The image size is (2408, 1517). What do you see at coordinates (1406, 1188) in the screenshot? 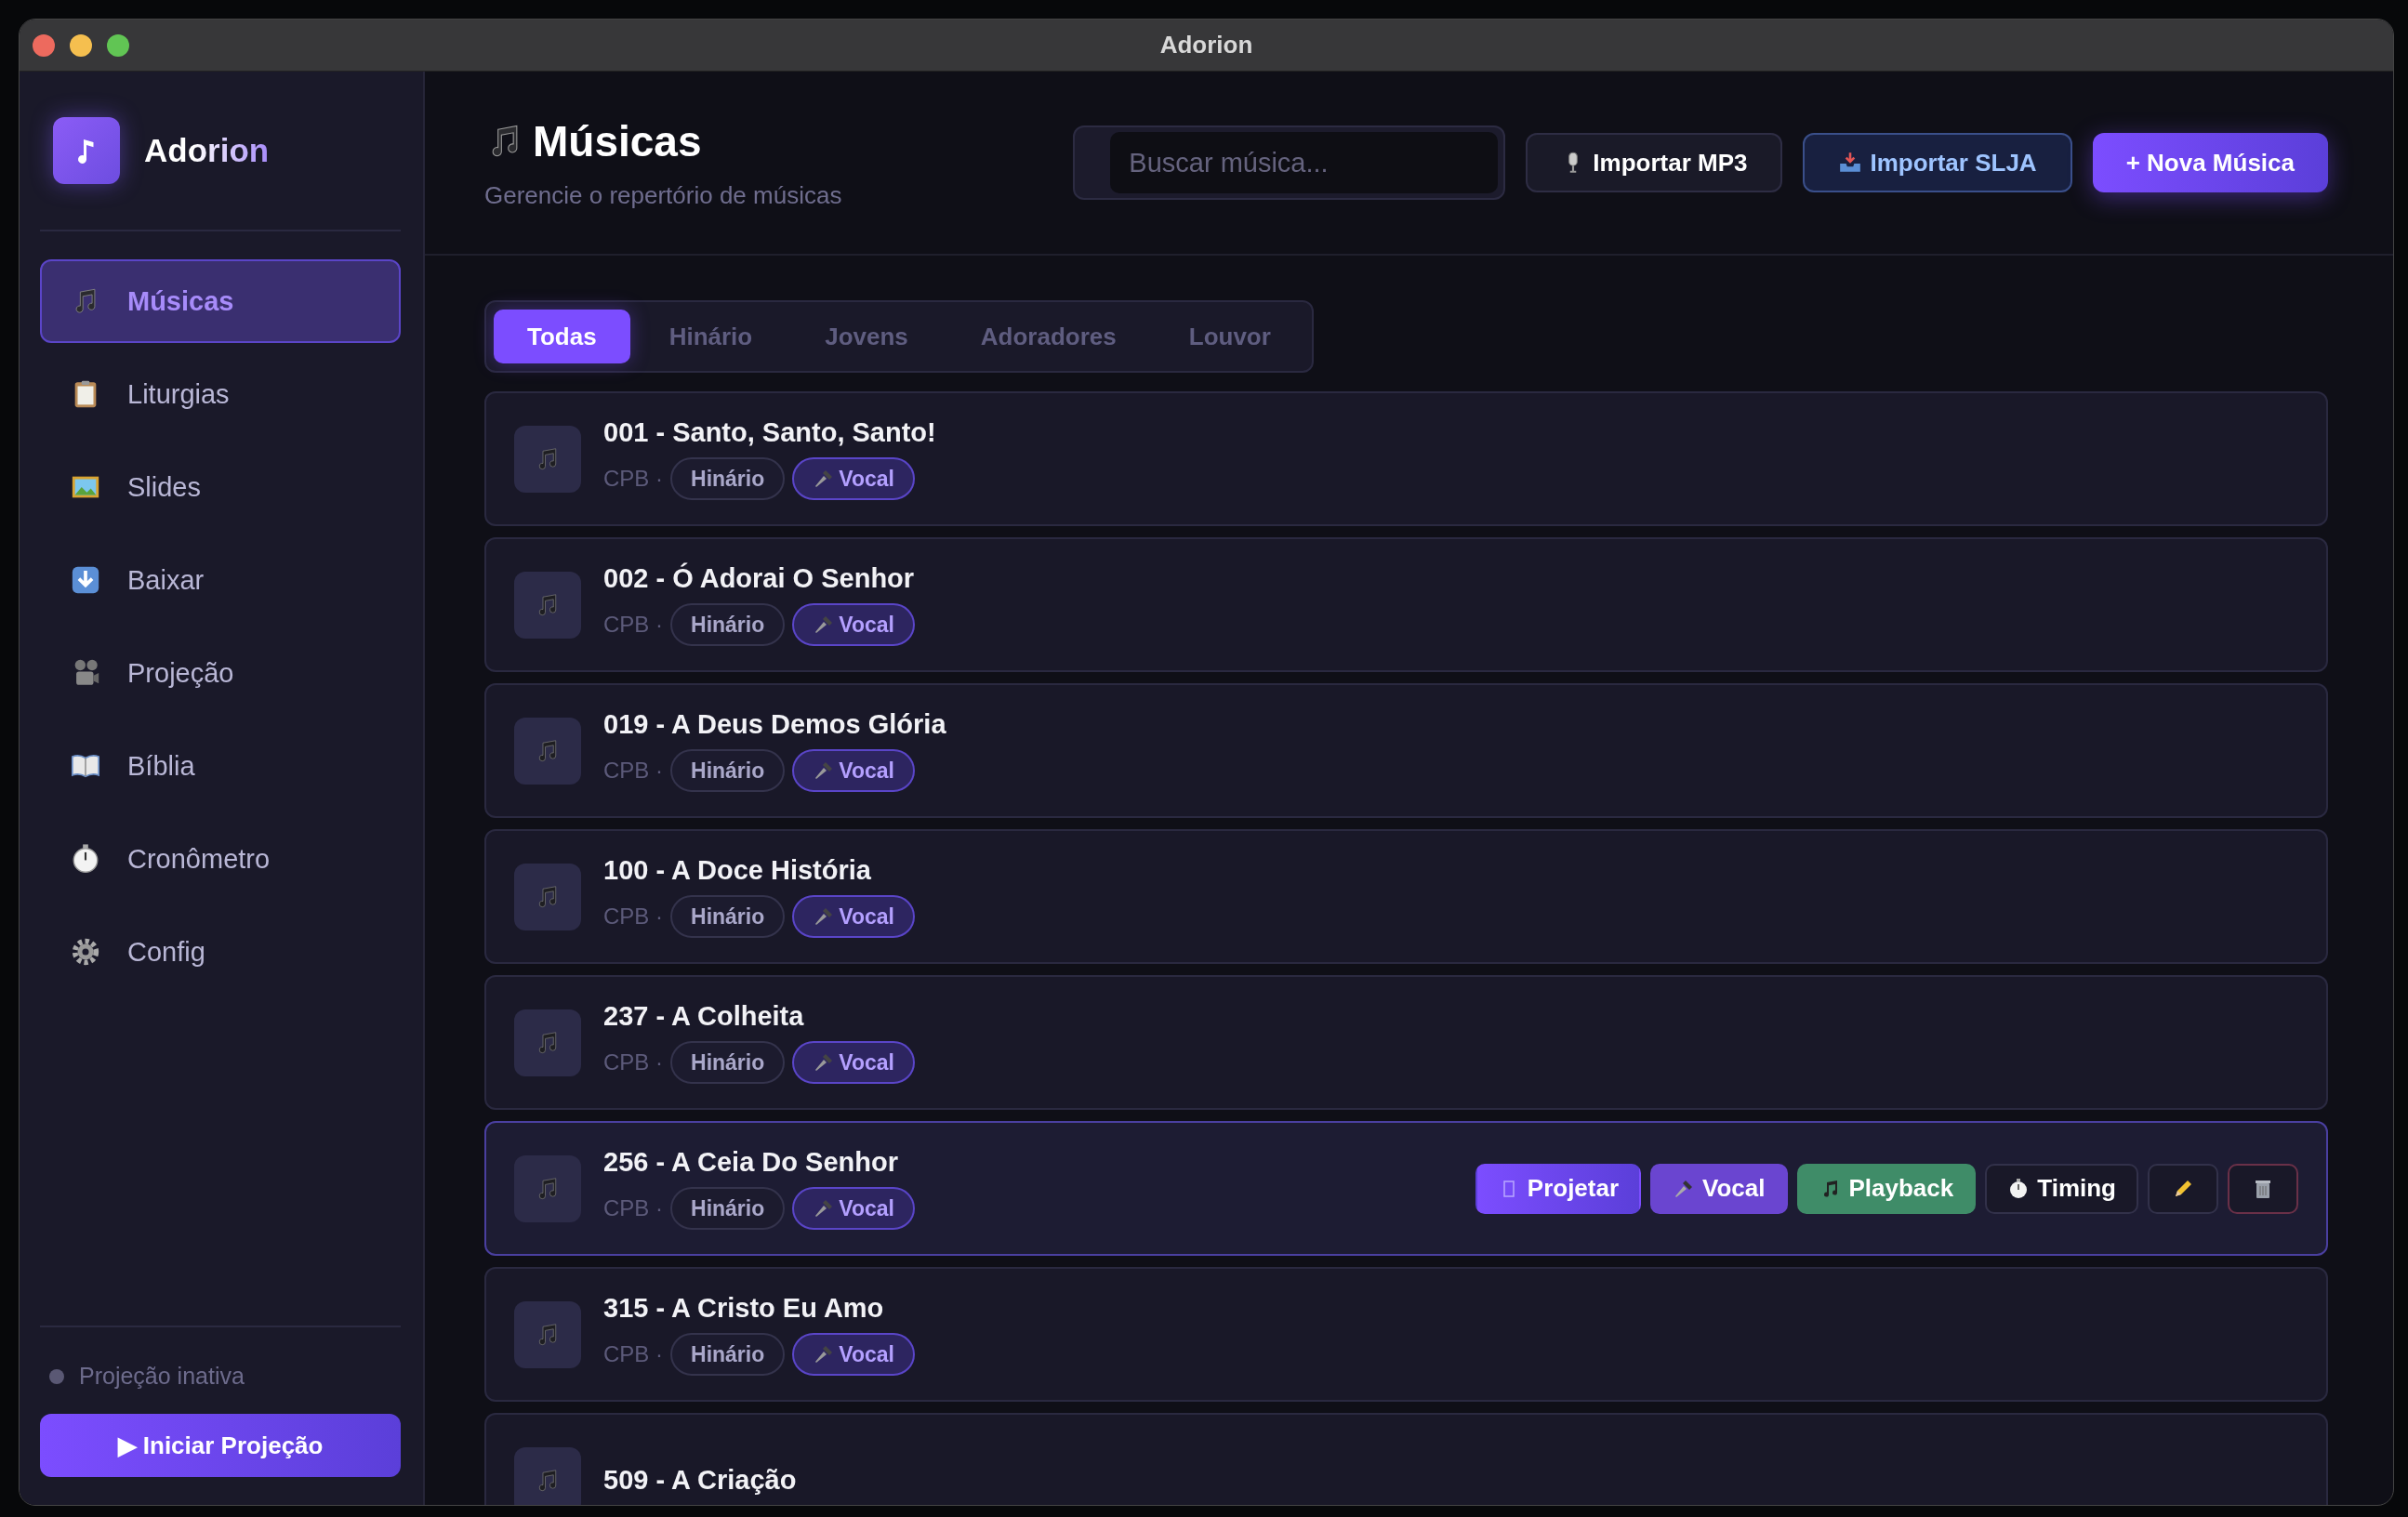
I see `song-row: 256 - A Ceia Do Senhor CPB · Hinário Vocal Projetar Vocal Playback Timing` at bounding box center [1406, 1188].